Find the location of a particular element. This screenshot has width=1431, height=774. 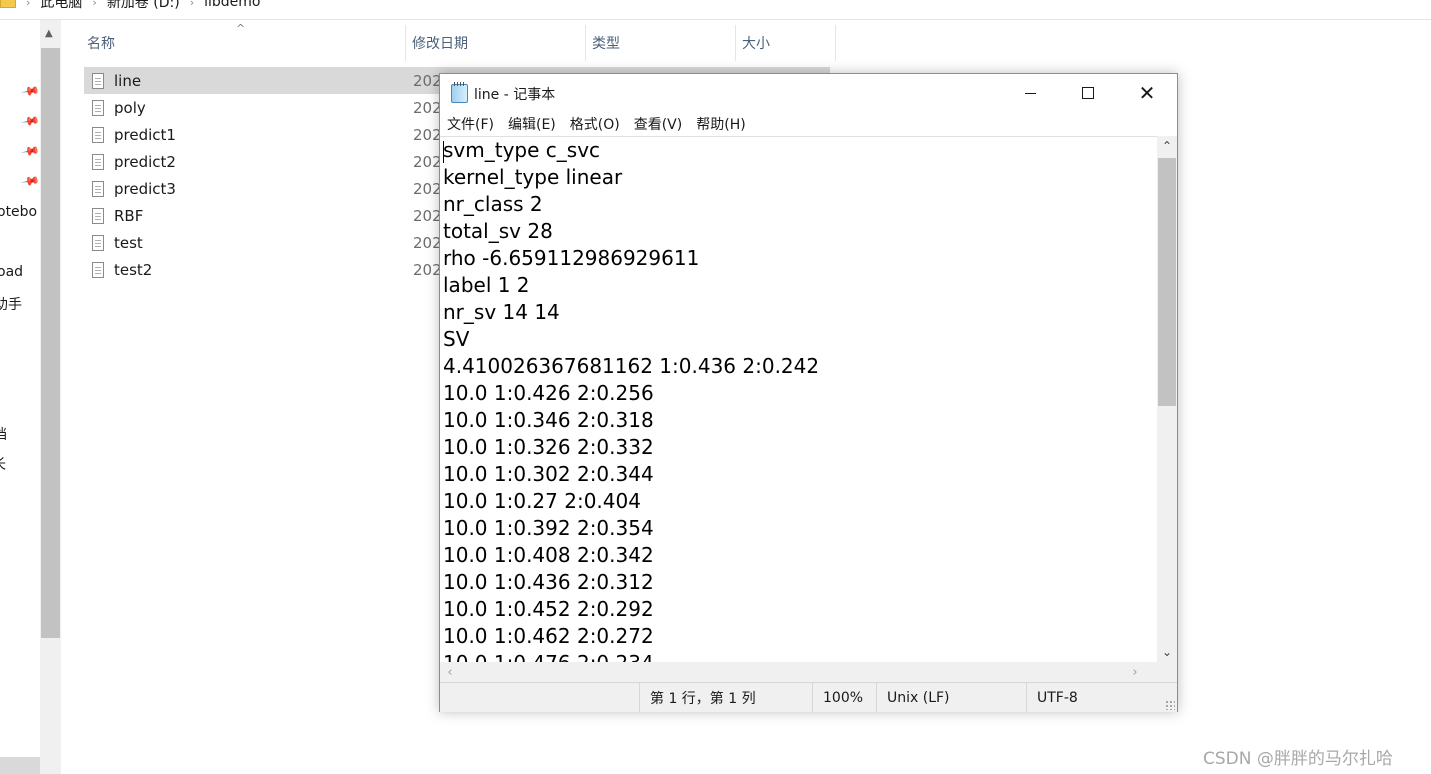

menu-bar: 文件(F) 编辑(E) 格式(O) 查看(V) 帮助(H) is located at coordinates (808, 124).